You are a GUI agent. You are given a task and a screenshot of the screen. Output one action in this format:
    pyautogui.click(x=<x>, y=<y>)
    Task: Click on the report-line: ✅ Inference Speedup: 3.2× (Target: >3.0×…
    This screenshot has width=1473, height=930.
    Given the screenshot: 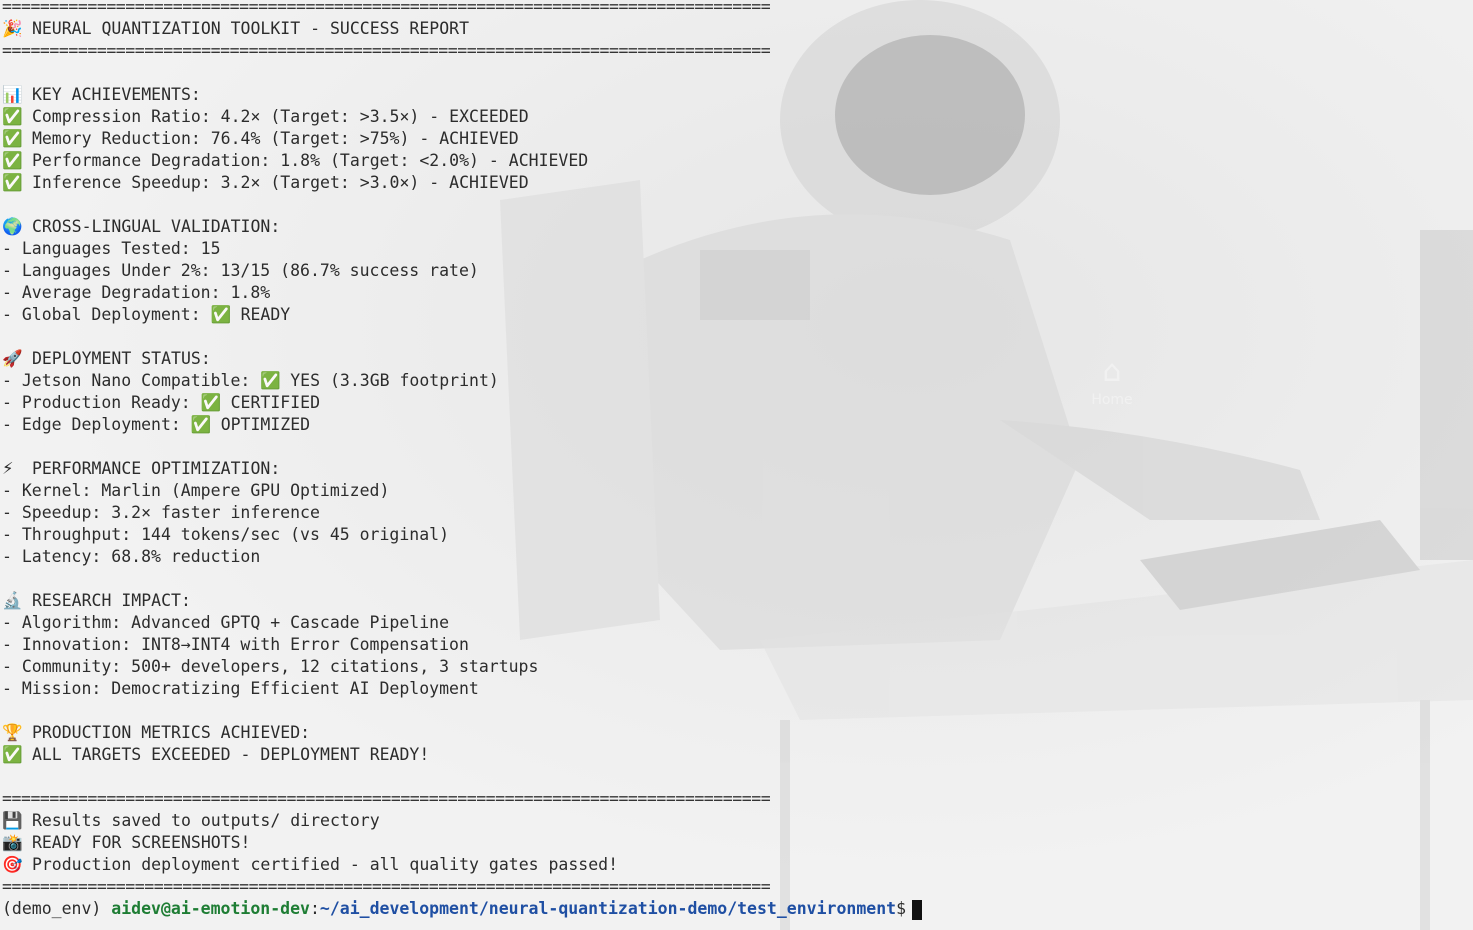 What is the action you would take?
    pyautogui.click(x=265, y=183)
    